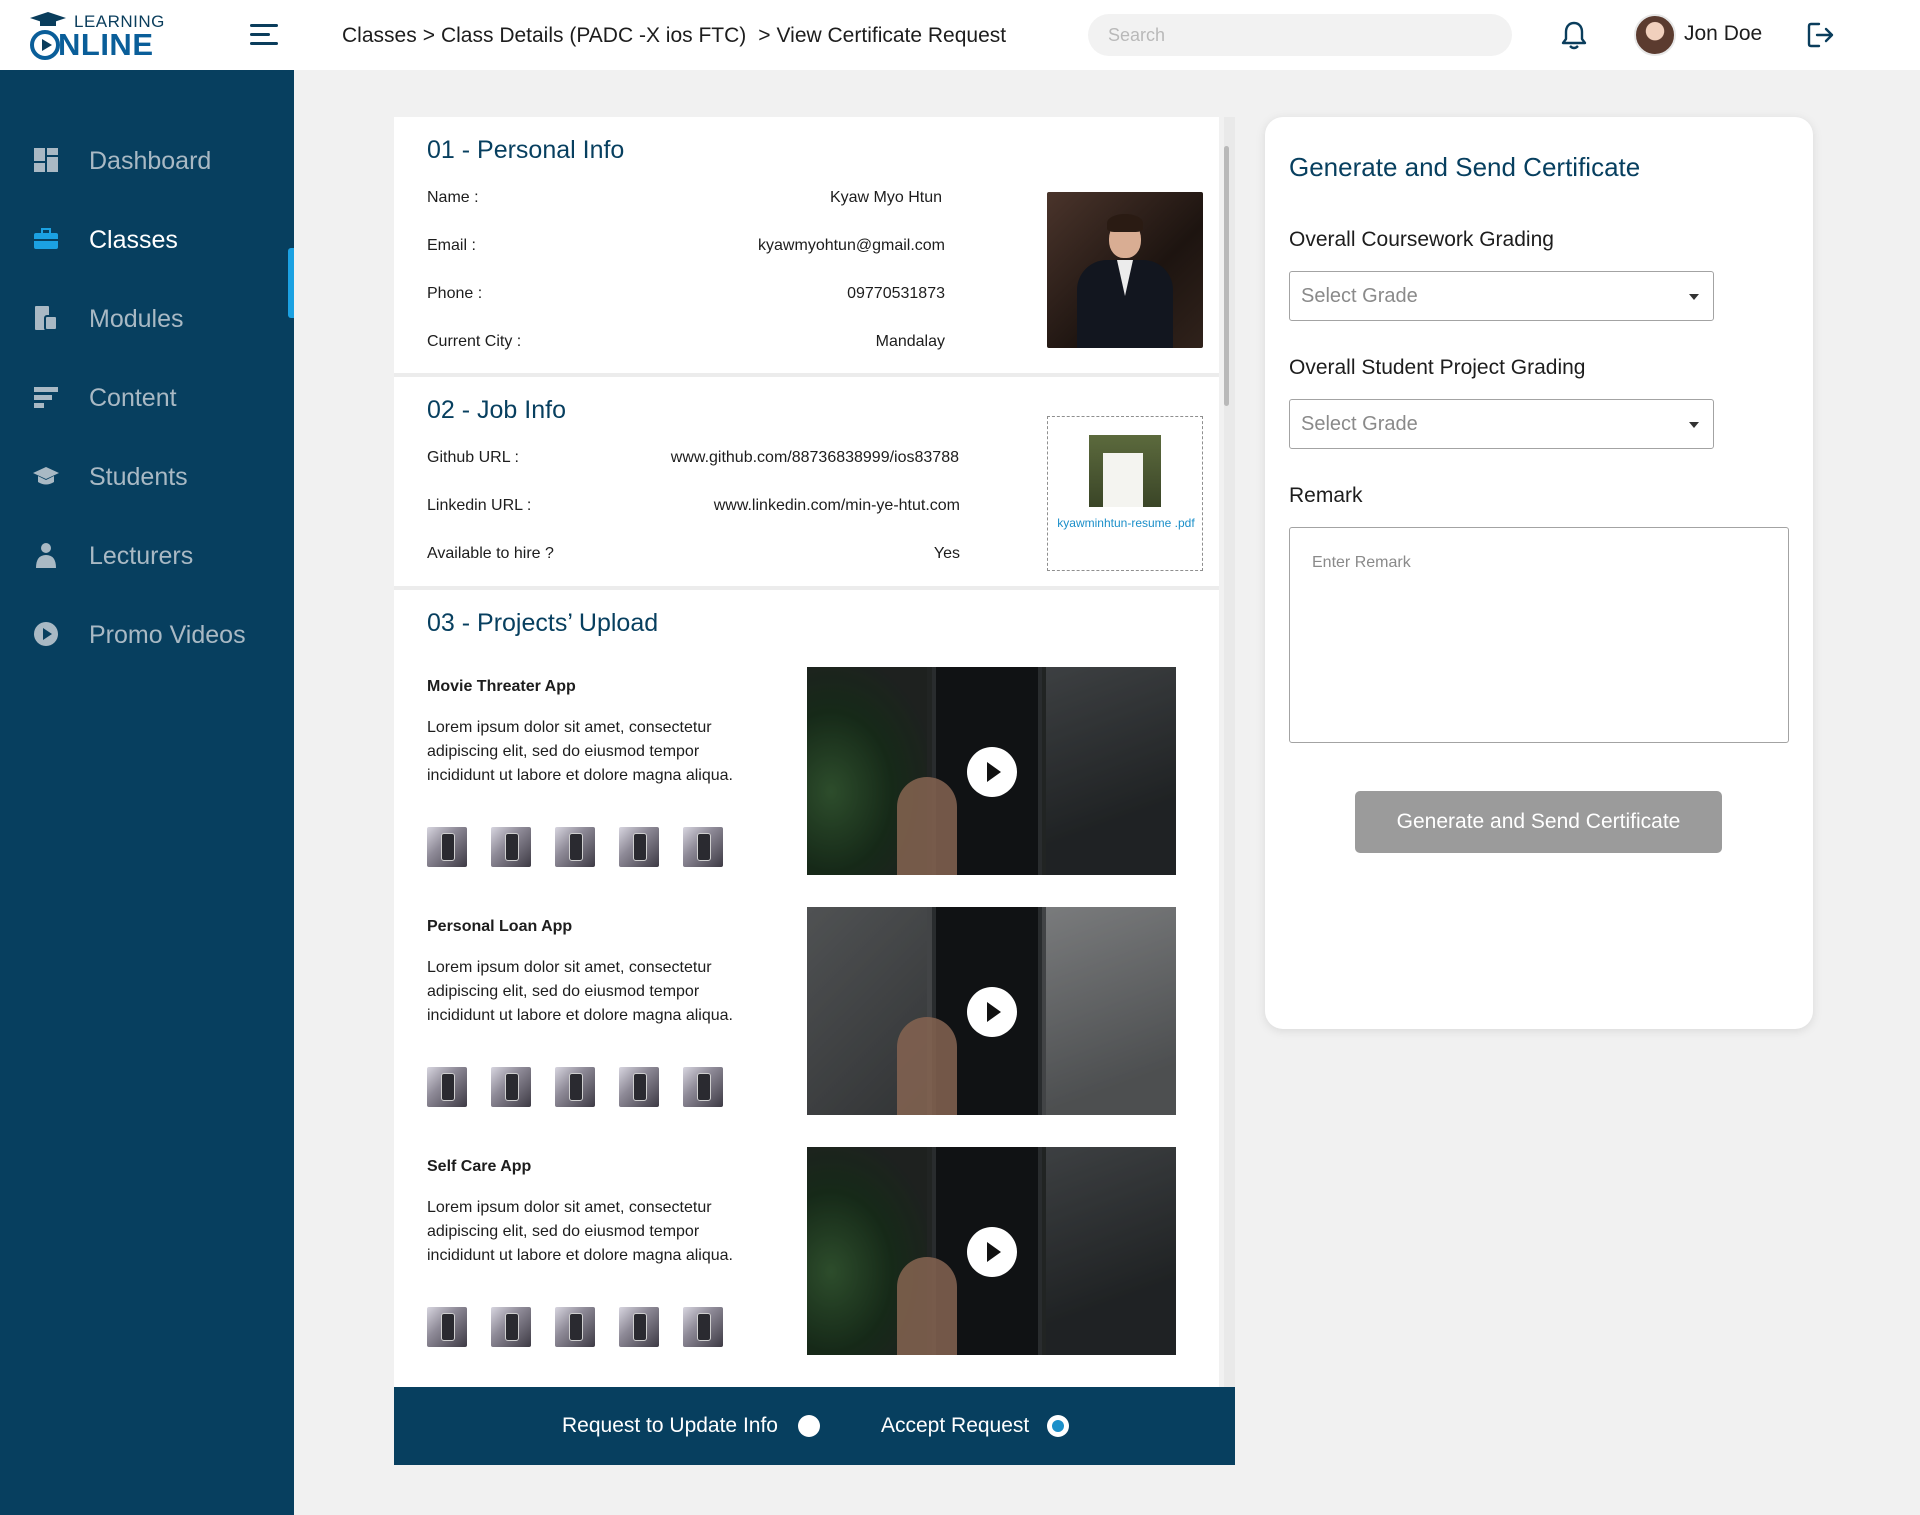  Describe the element at coordinates (133, 398) in the screenshot. I see `sidebar-item-label: Content` at that location.